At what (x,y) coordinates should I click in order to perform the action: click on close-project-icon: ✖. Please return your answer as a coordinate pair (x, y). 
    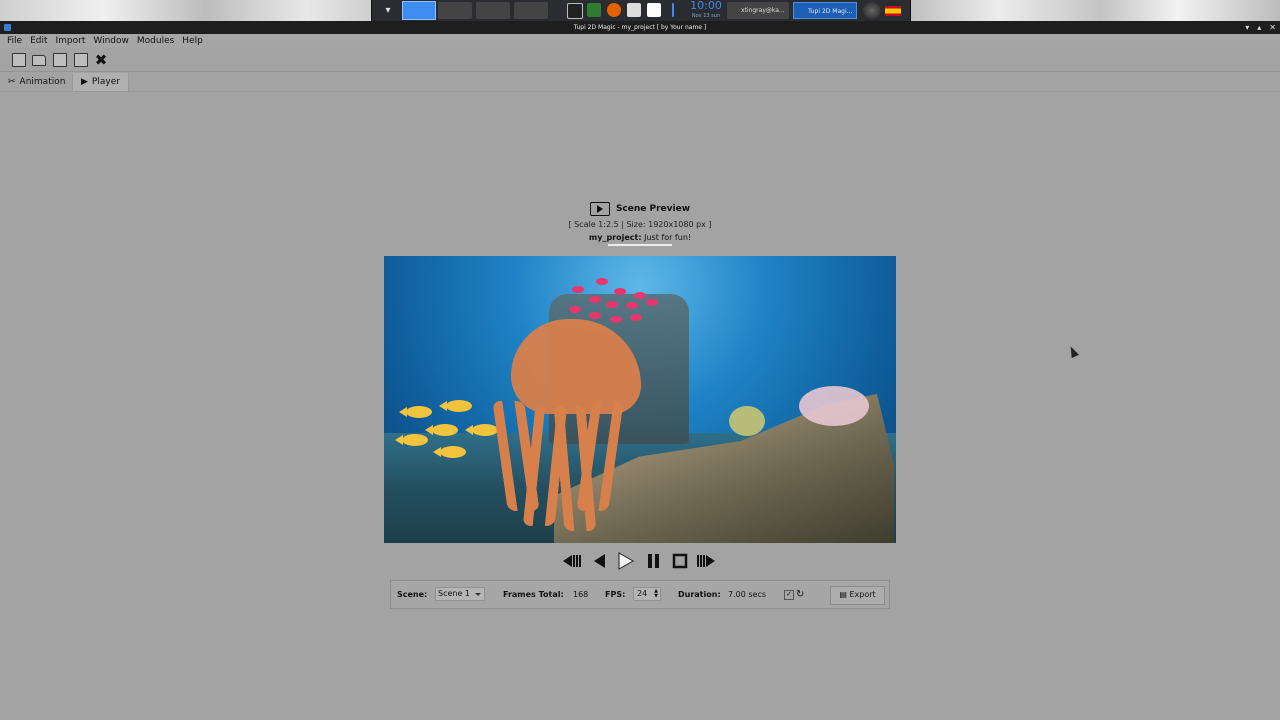
    Looking at the image, I should click on (101, 60).